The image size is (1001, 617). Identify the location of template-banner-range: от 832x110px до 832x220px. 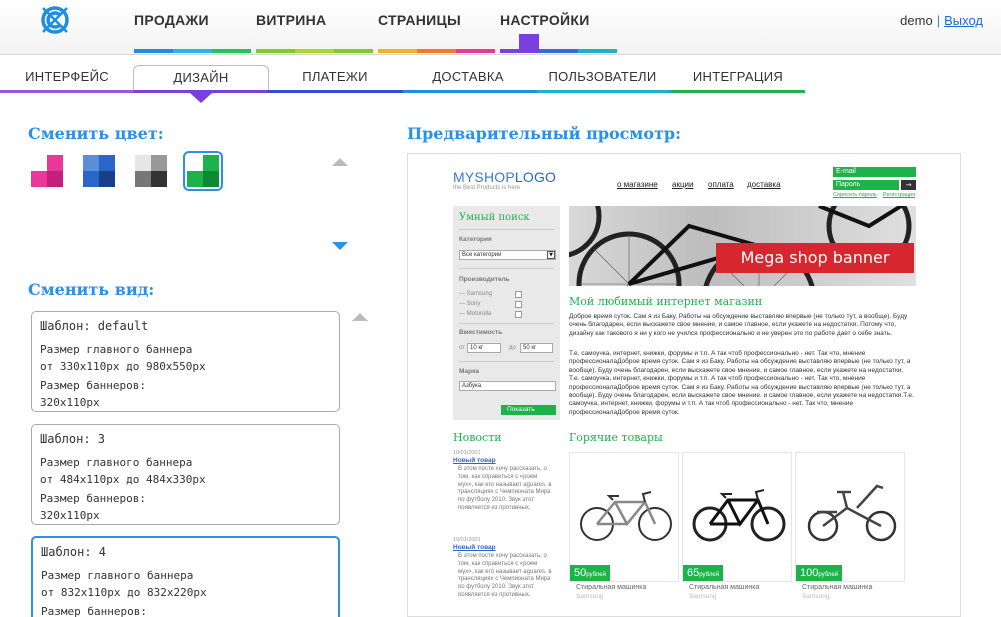
(124, 592).